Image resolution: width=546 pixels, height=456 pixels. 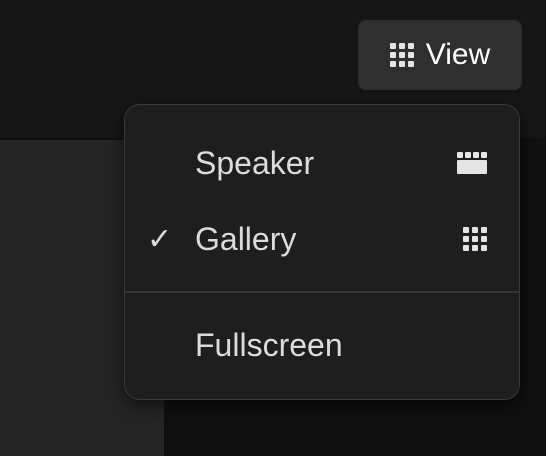 What do you see at coordinates (472, 163) in the screenshot?
I see `speaker-view-icon` at bounding box center [472, 163].